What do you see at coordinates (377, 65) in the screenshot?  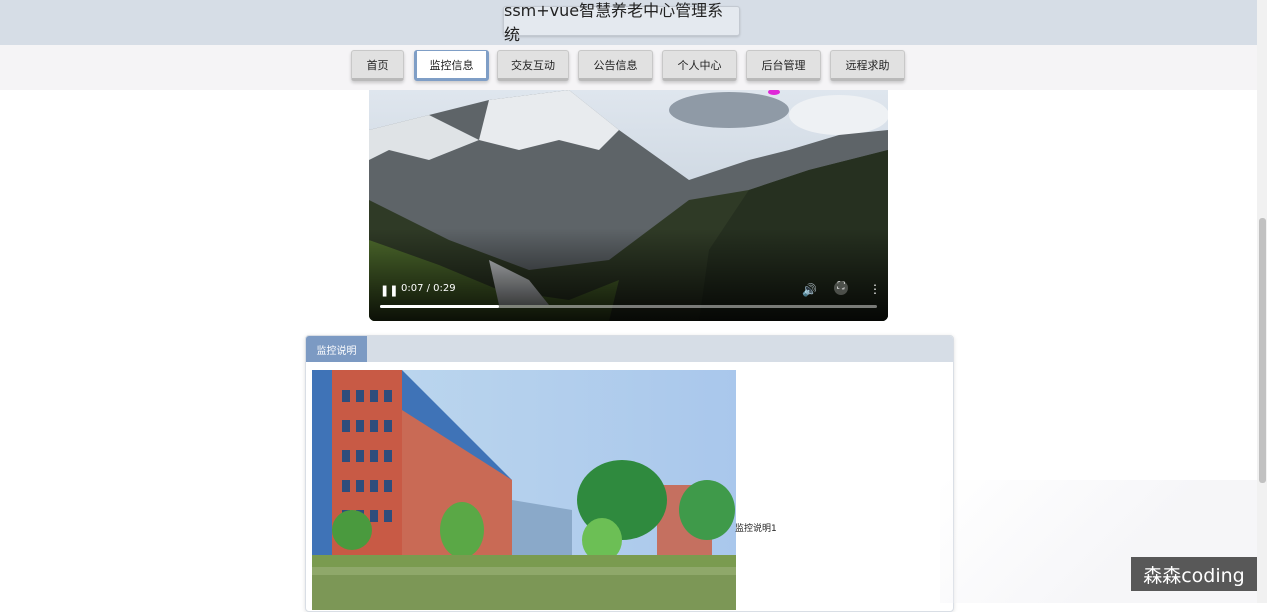 I see `nav-home: 首页` at bounding box center [377, 65].